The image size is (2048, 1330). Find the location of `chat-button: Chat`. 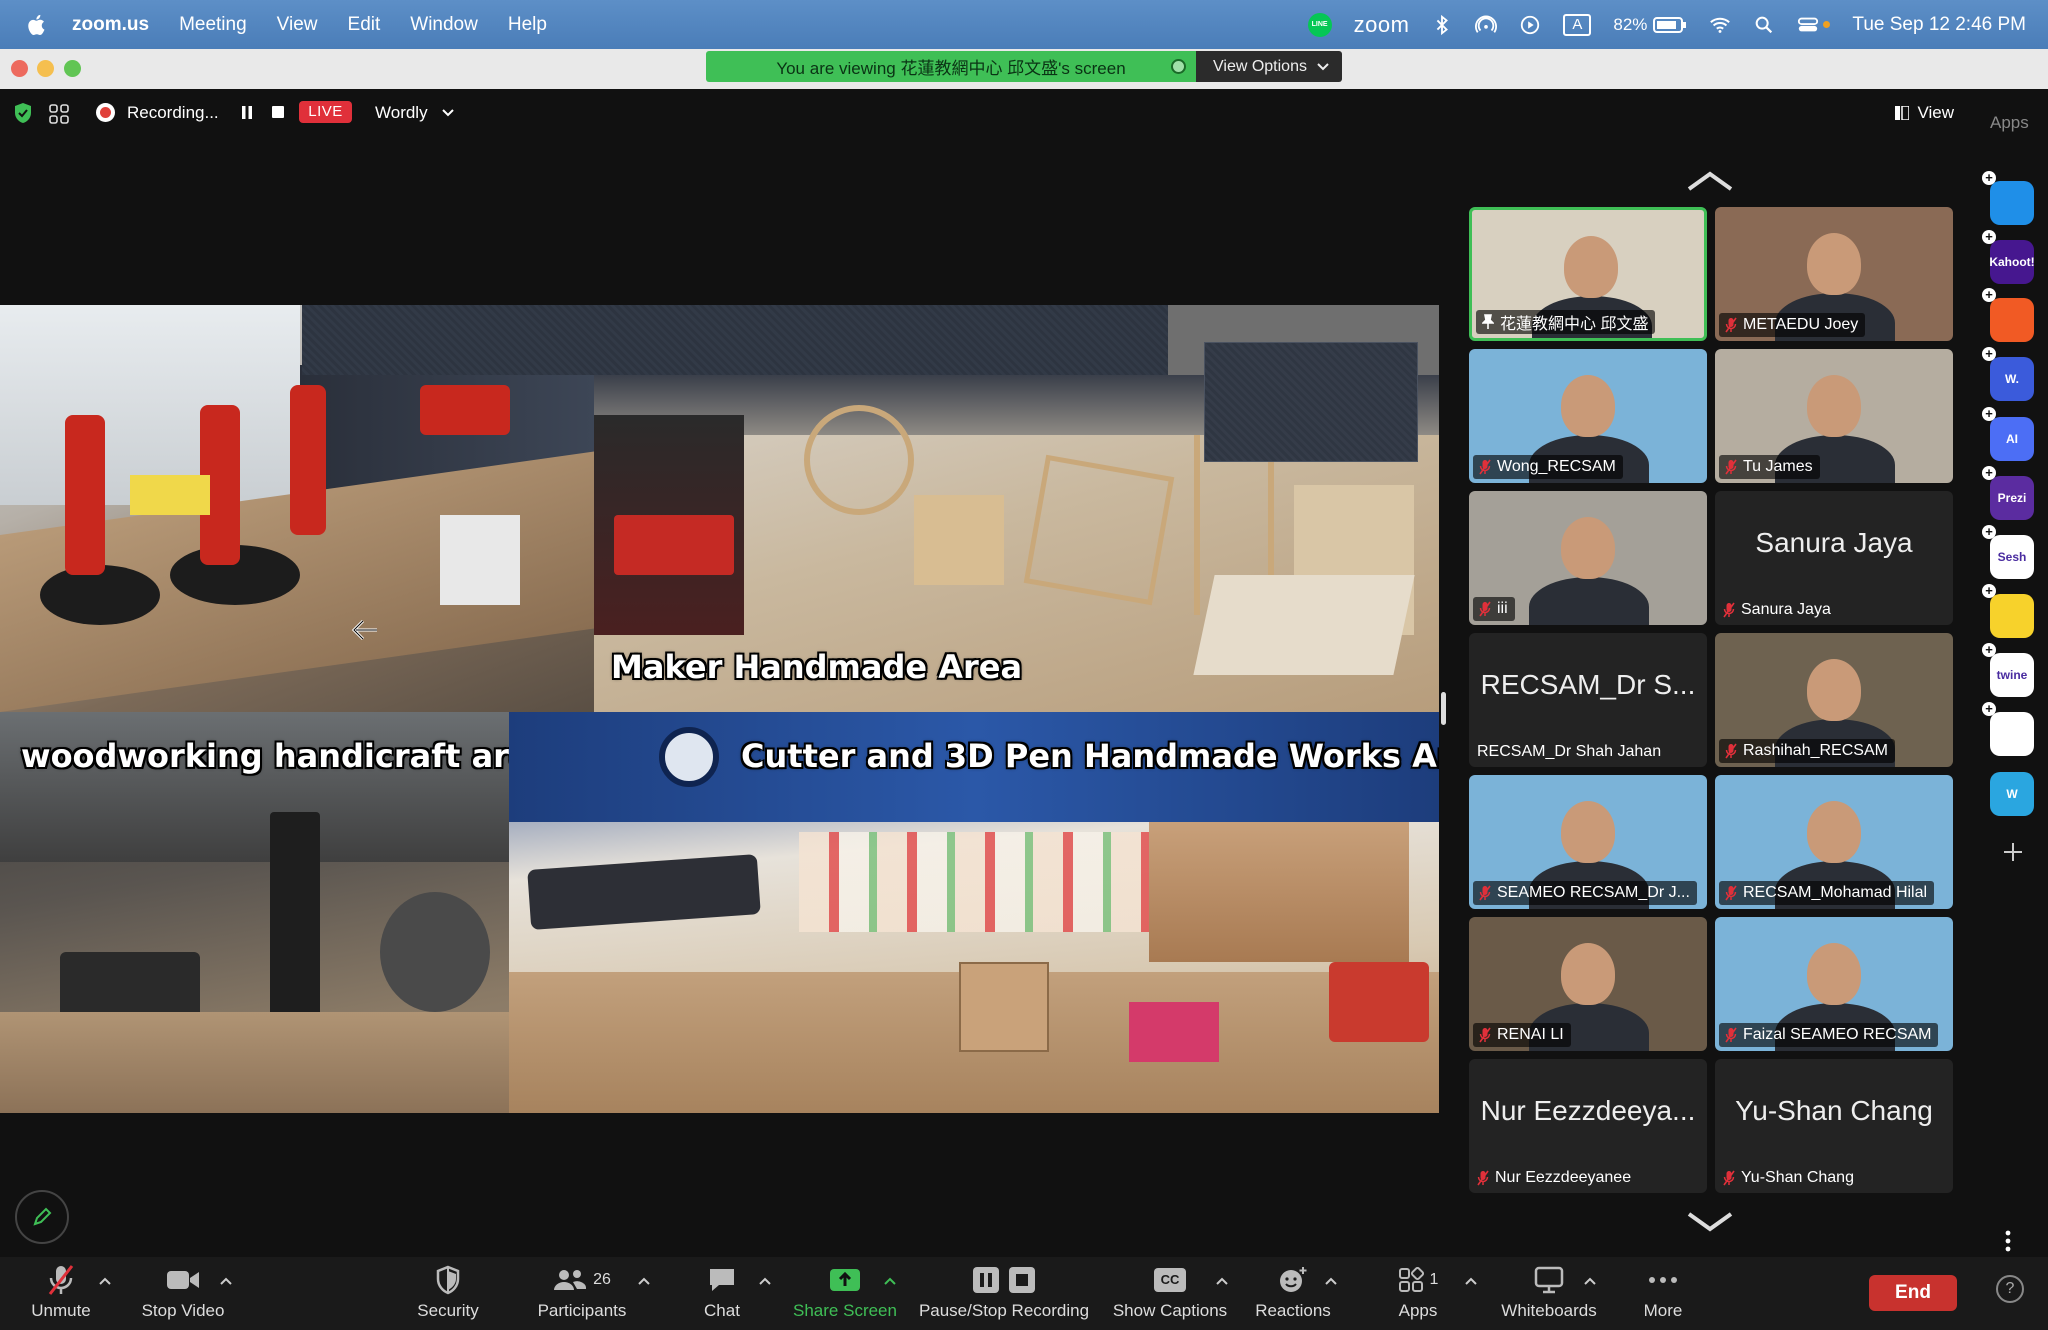

chat-button: Chat is located at coordinates (722, 1294).